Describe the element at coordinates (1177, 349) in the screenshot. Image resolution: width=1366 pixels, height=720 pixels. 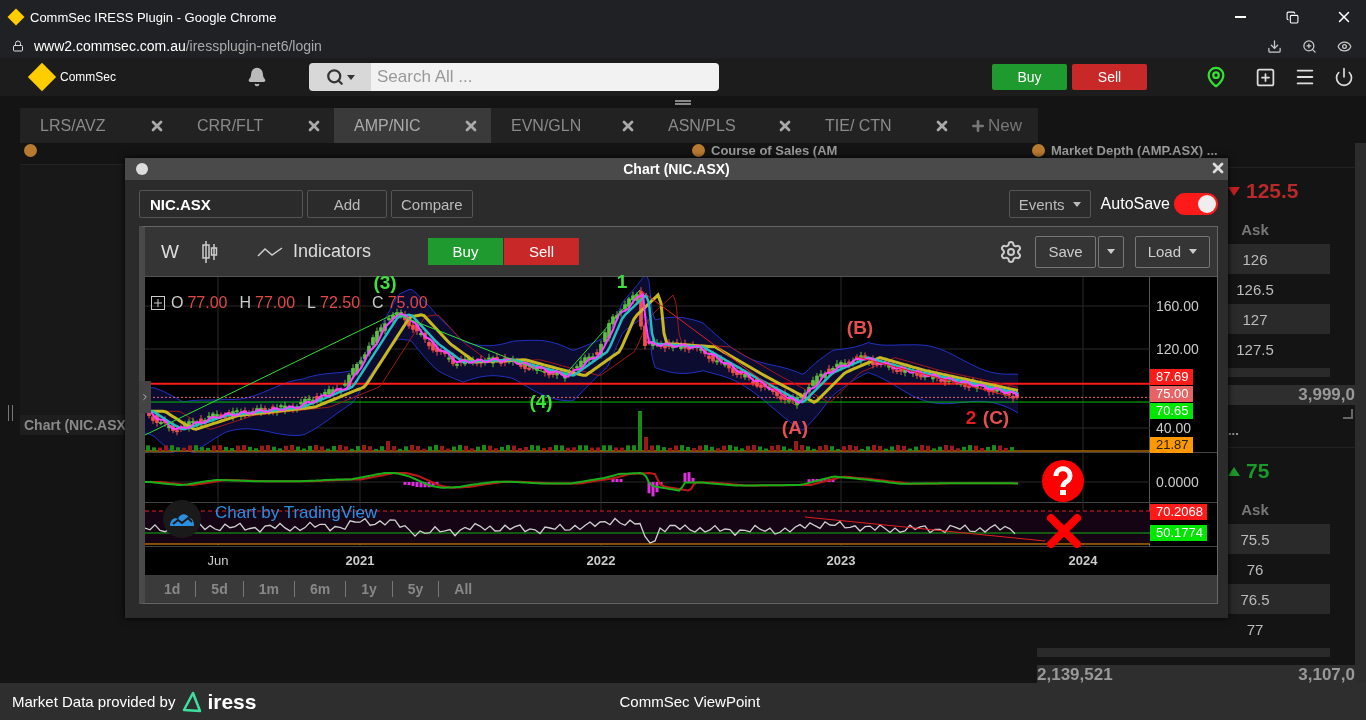
I see `axis-label: 120.00` at that location.